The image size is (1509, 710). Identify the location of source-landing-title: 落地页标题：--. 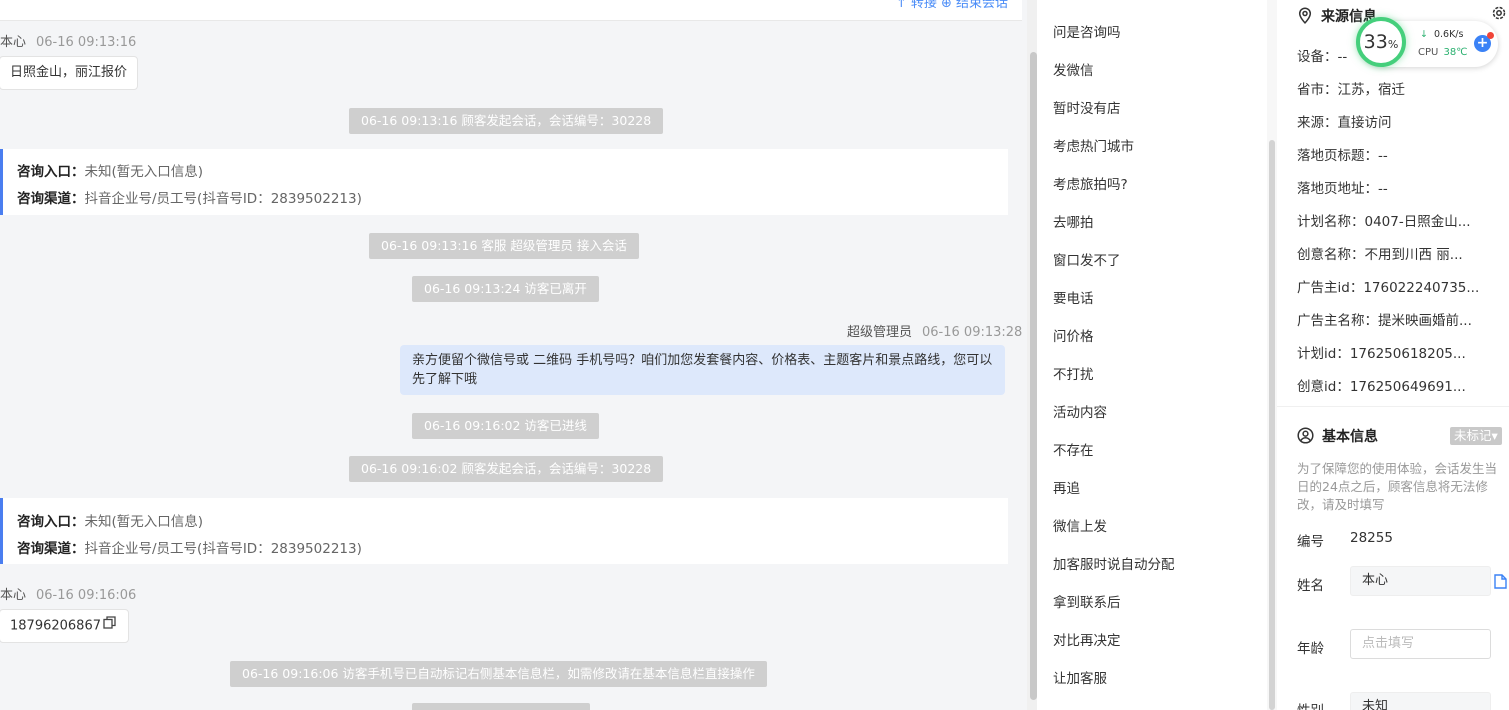
(1342, 156).